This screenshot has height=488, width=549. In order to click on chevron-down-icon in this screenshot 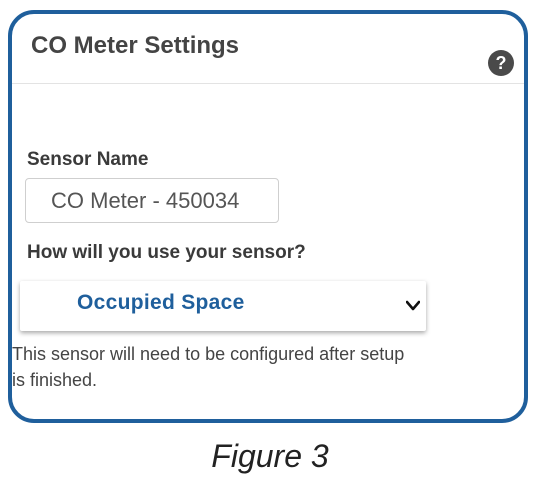, I will do `click(413, 305)`.